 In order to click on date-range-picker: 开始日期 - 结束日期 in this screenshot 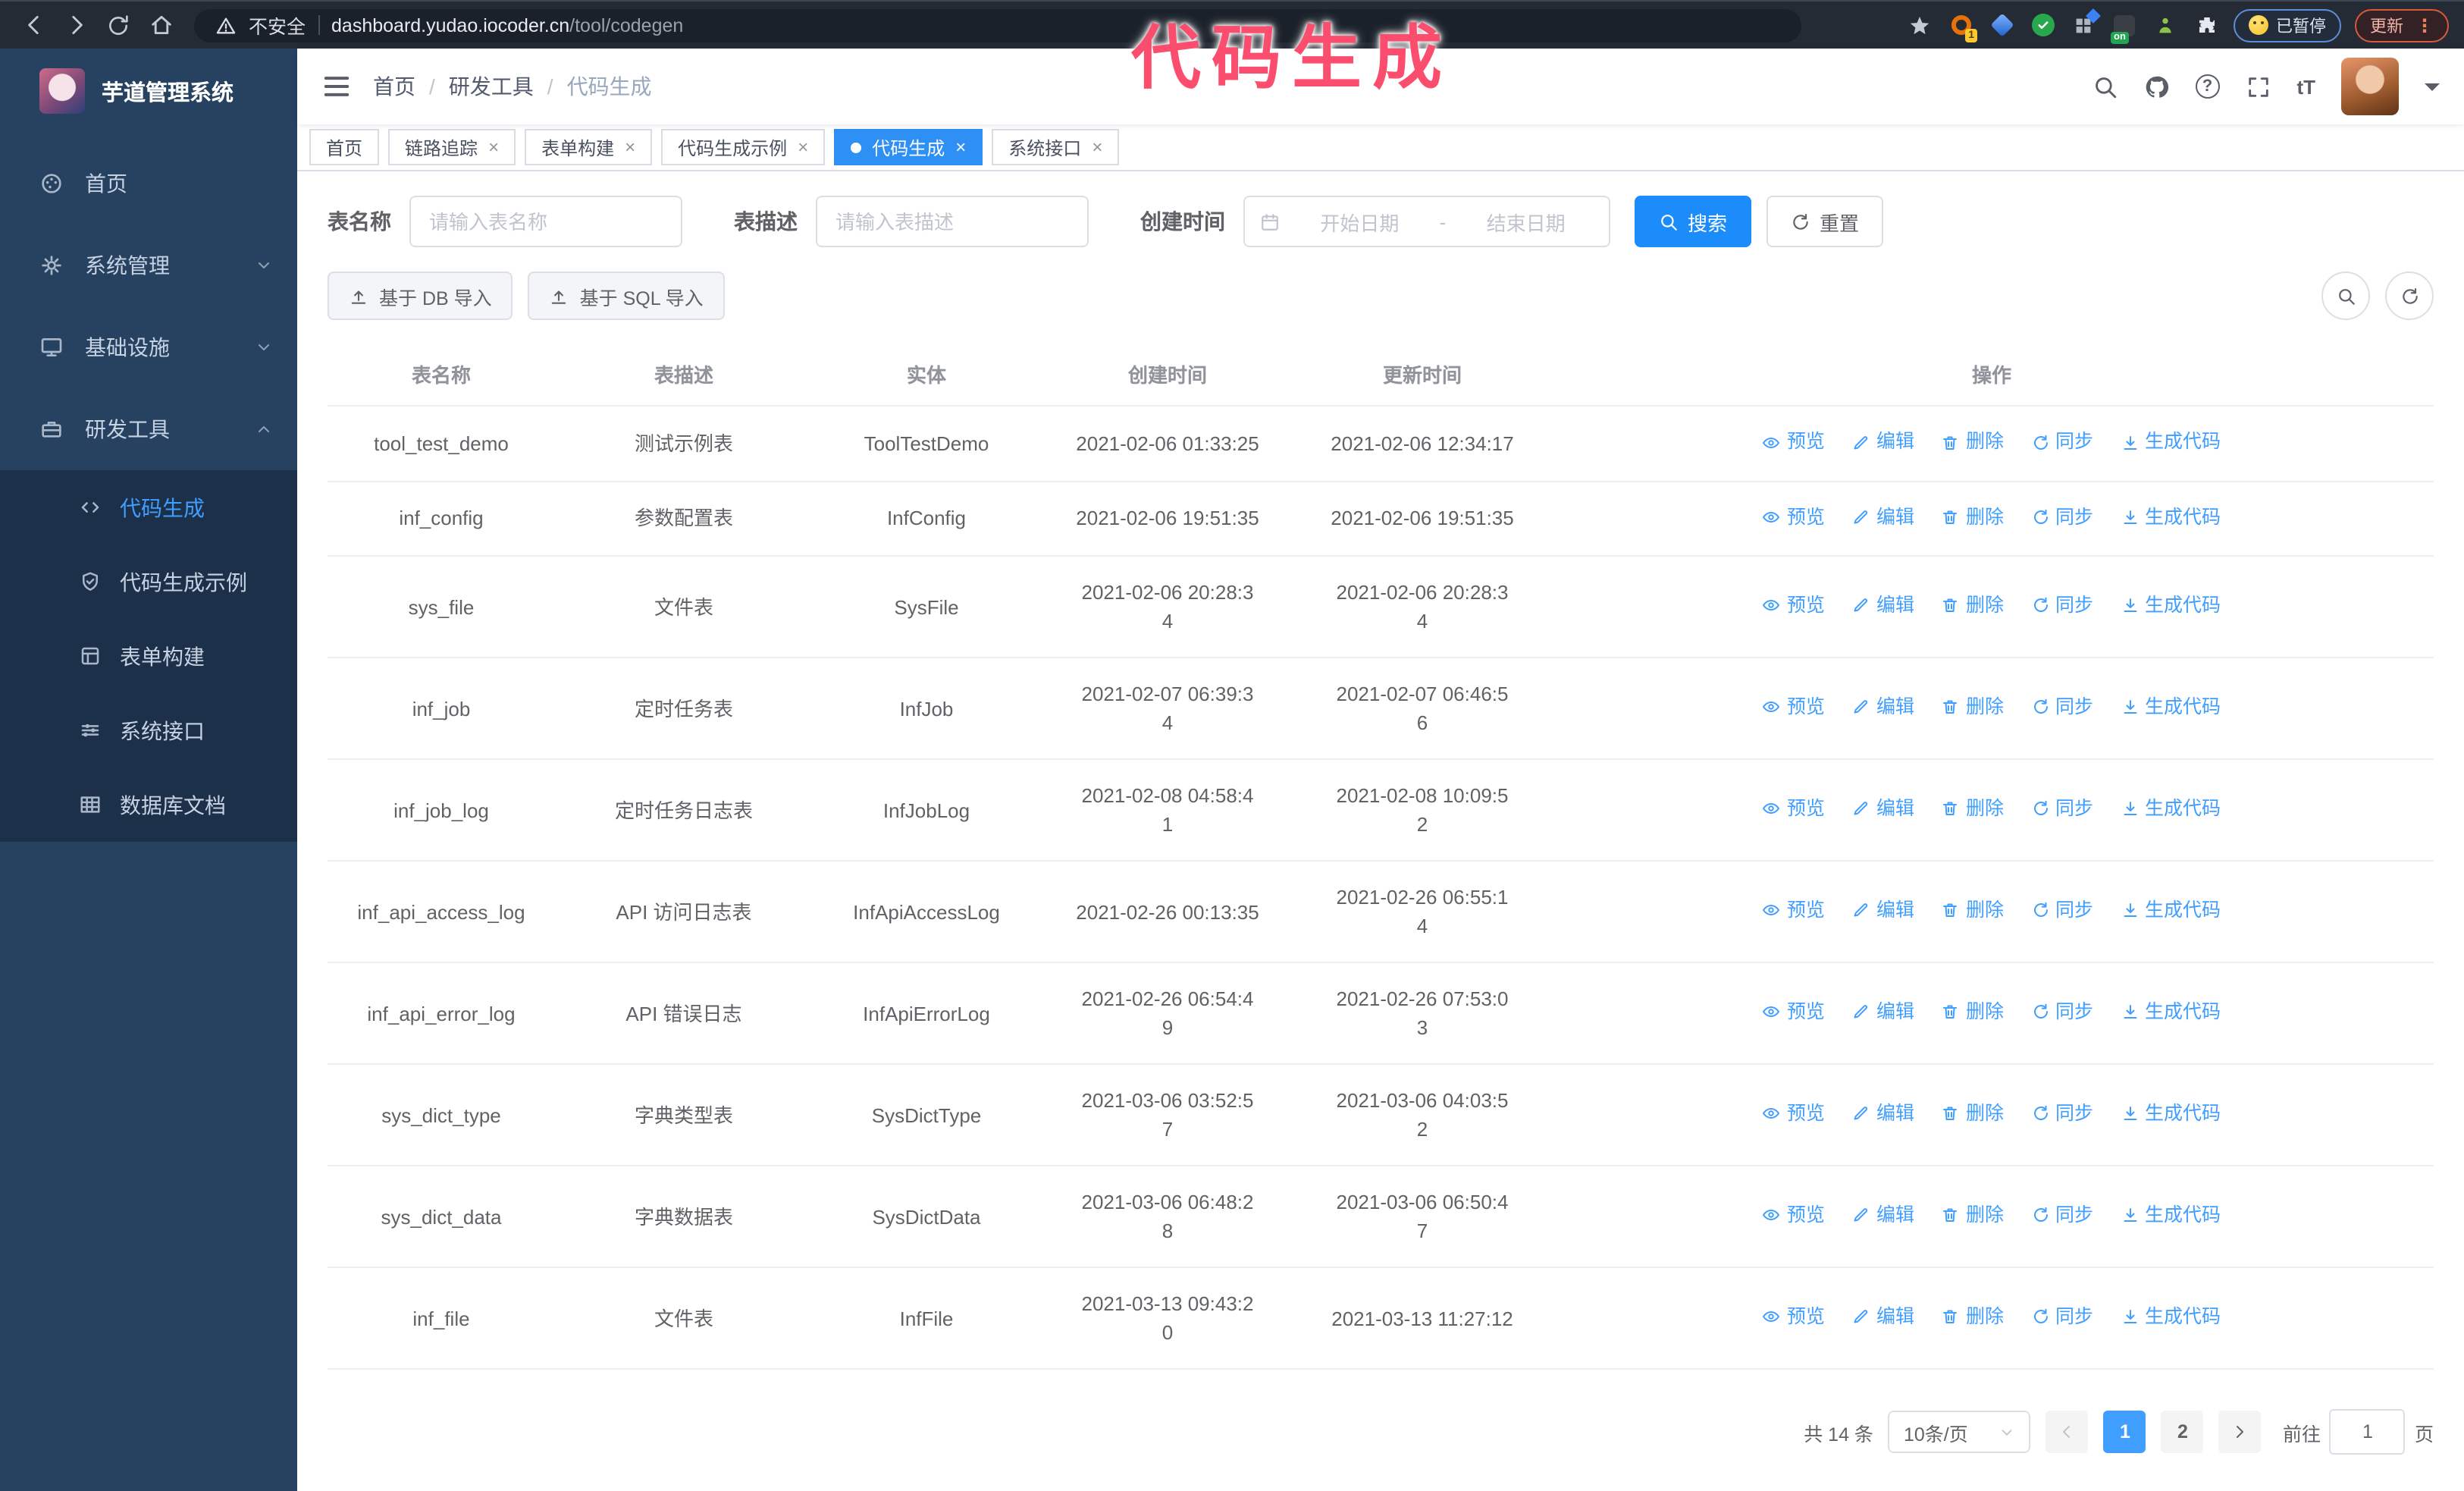, I will do `click(1427, 221)`.